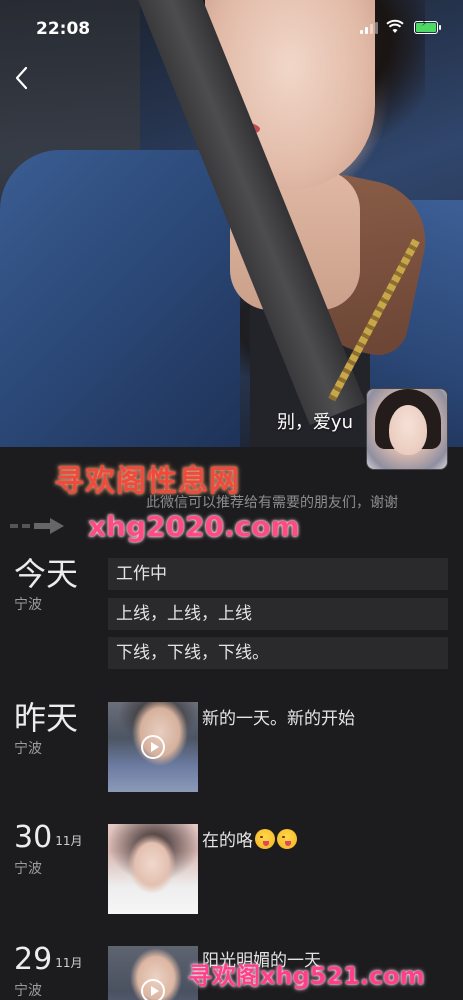 This screenshot has height=1000, width=463. I want to click on battery-icon, so click(427, 26).